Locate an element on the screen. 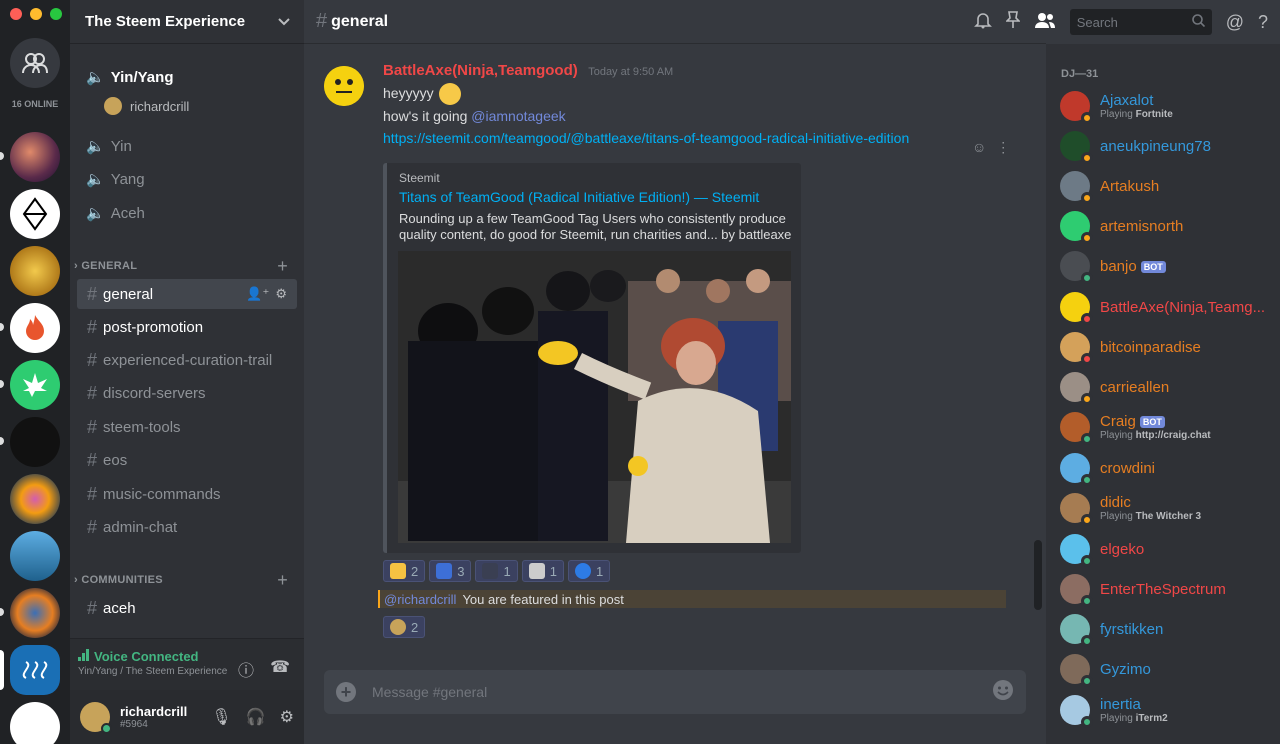  info-icon: ⓘ is located at coordinates (246, 669).